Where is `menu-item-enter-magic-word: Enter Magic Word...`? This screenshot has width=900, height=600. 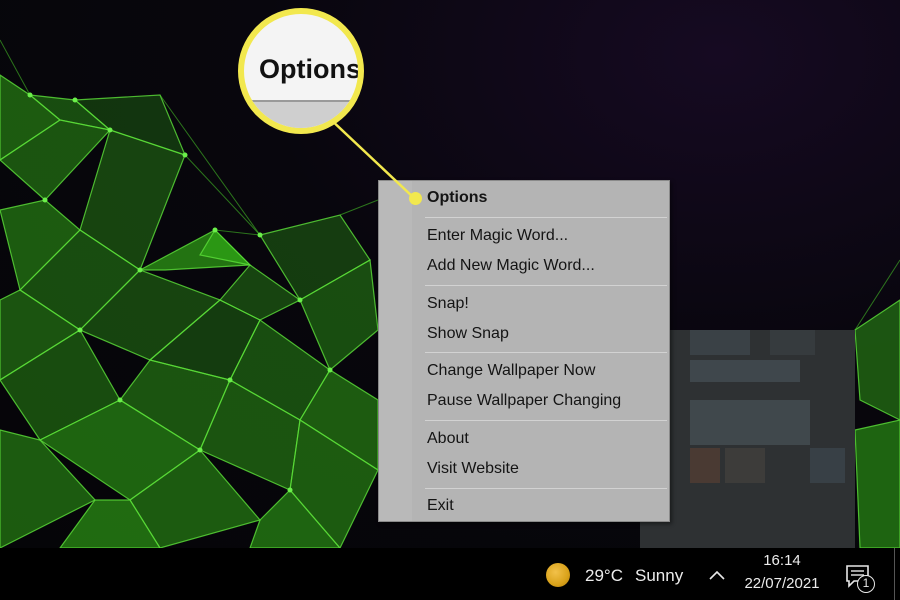 menu-item-enter-magic-word: Enter Magic Word... is located at coordinates (497, 236).